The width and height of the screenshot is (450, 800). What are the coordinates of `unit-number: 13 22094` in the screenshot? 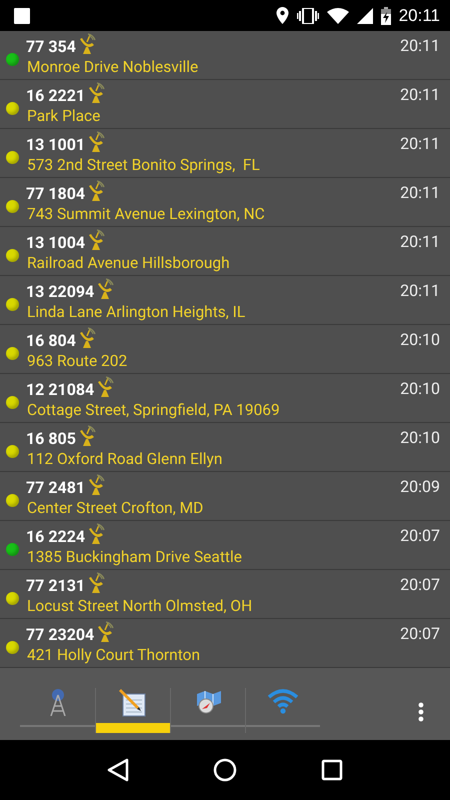 It's located at (60, 291).